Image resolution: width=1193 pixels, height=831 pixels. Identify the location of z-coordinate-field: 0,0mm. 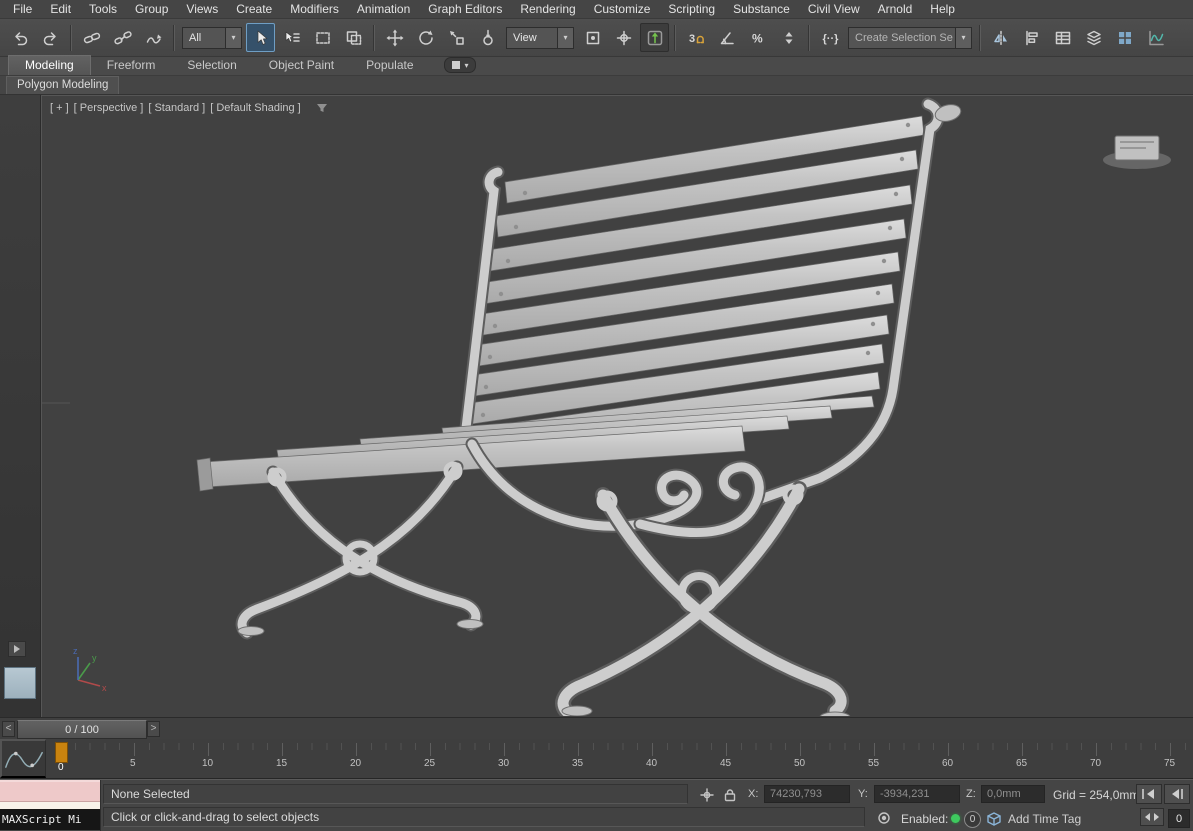
(1013, 794).